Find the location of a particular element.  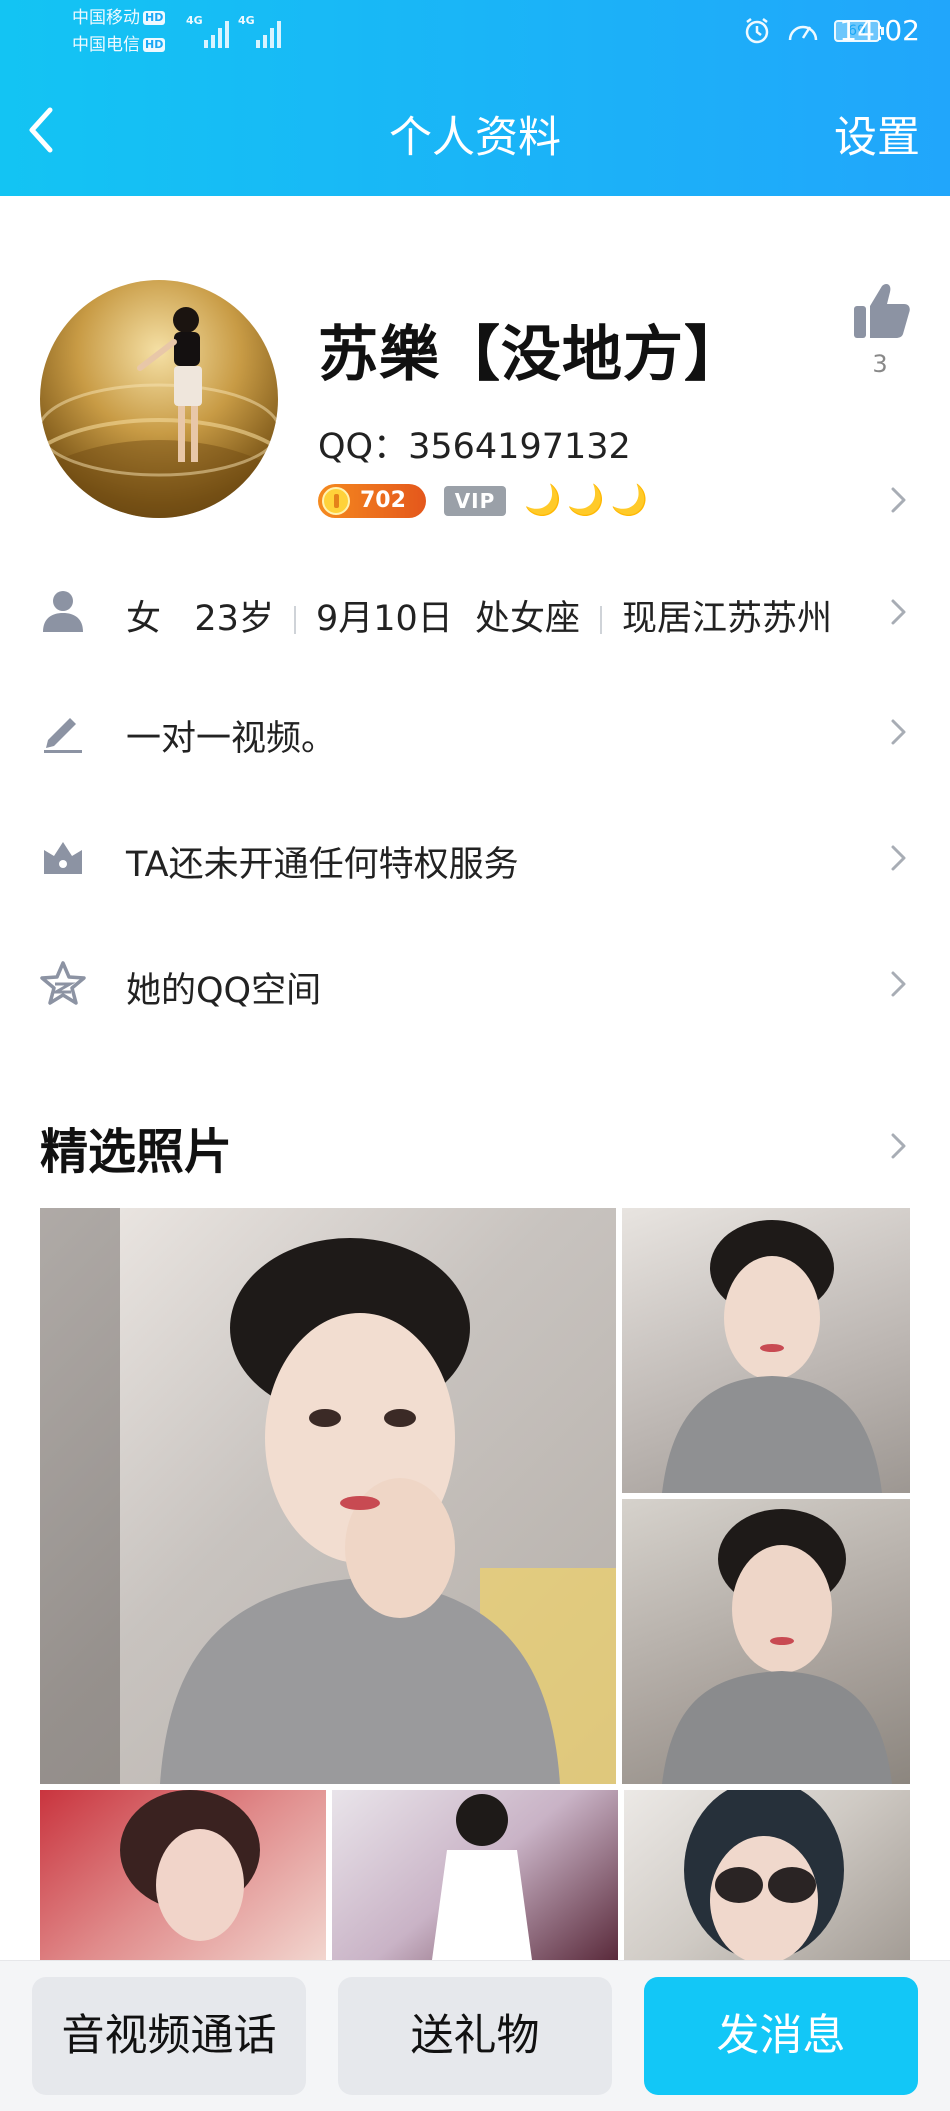

signal-icon: 4G 4G is located at coordinates (236, 31).